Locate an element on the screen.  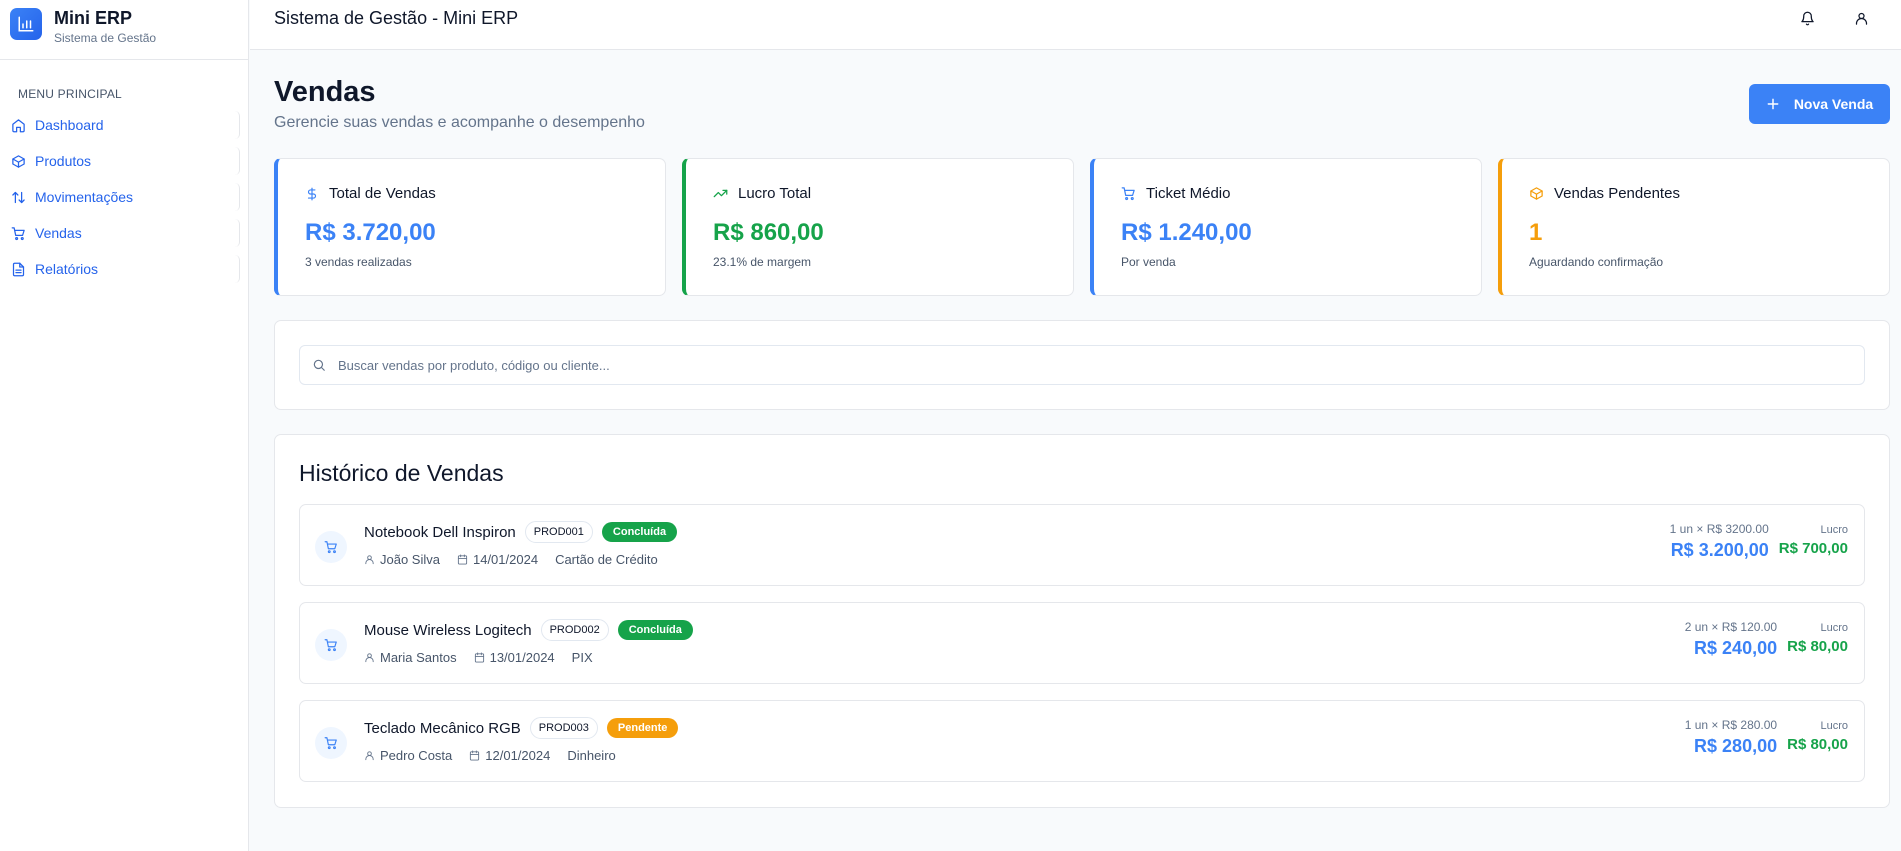
sale-quantity: 1 un × R$ 3200.00 is located at coordinates (1719, 529).